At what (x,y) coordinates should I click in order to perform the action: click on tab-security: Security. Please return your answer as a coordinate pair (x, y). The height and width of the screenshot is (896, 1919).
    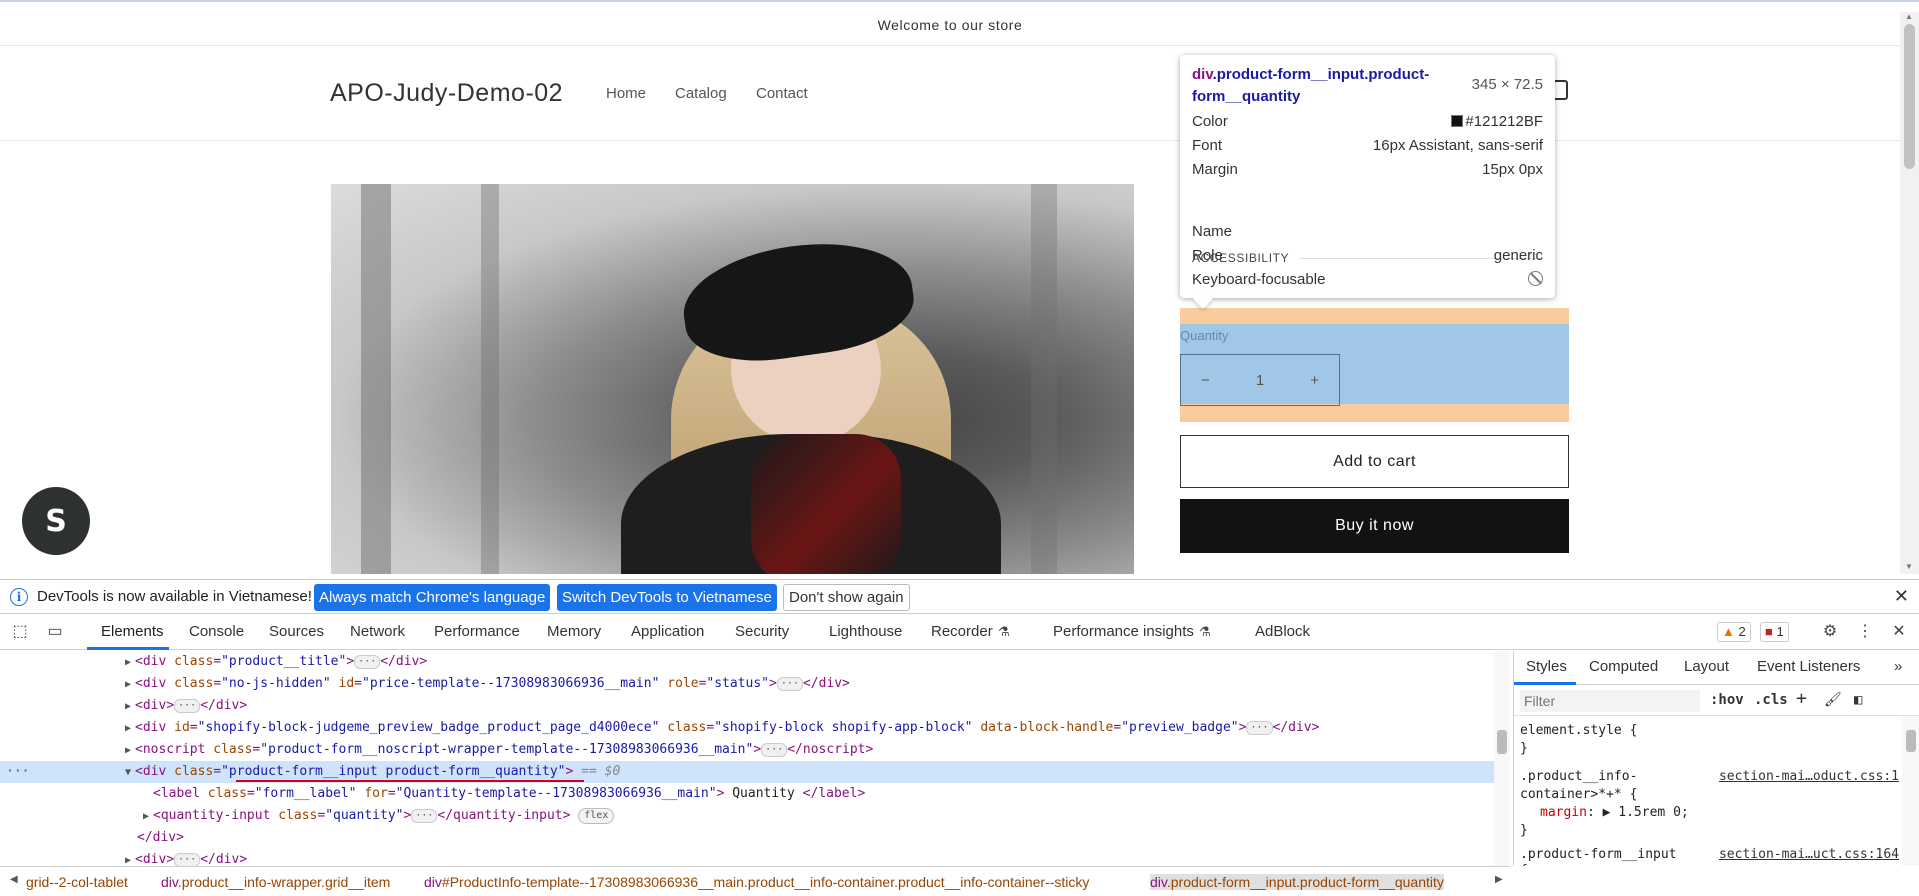
    Looking at the image, I should click on (762, 631).